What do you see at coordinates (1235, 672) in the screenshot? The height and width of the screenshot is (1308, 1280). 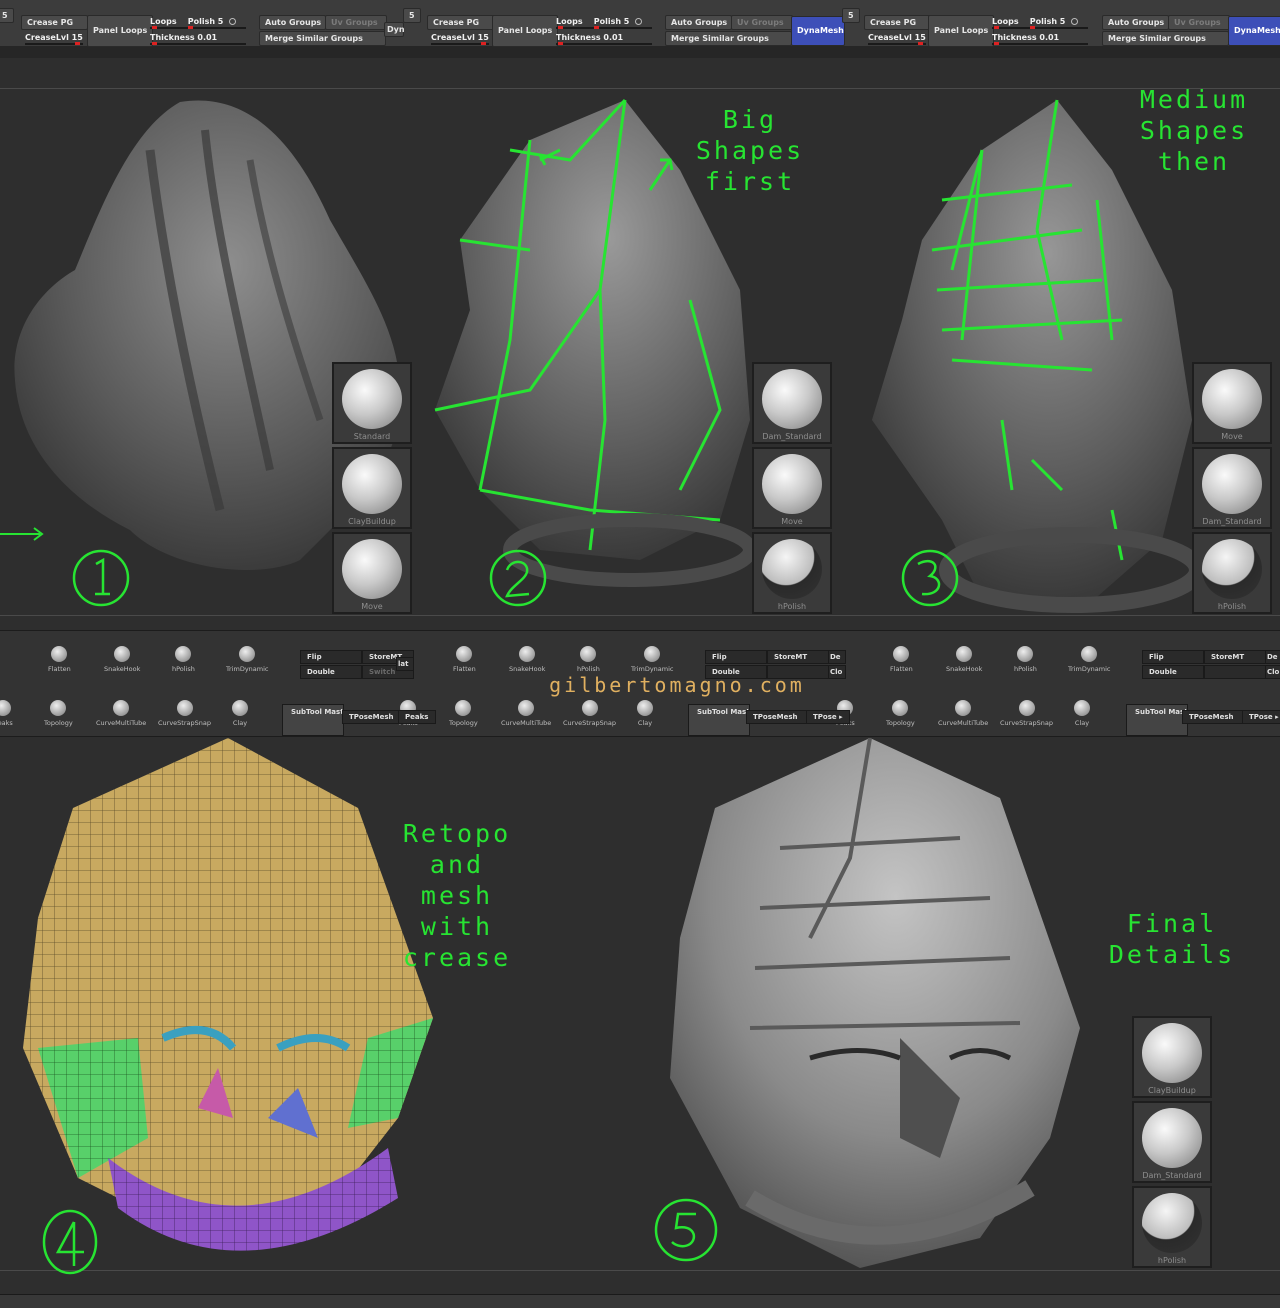 I see `switch-button` at bounding box center [1235, 672].